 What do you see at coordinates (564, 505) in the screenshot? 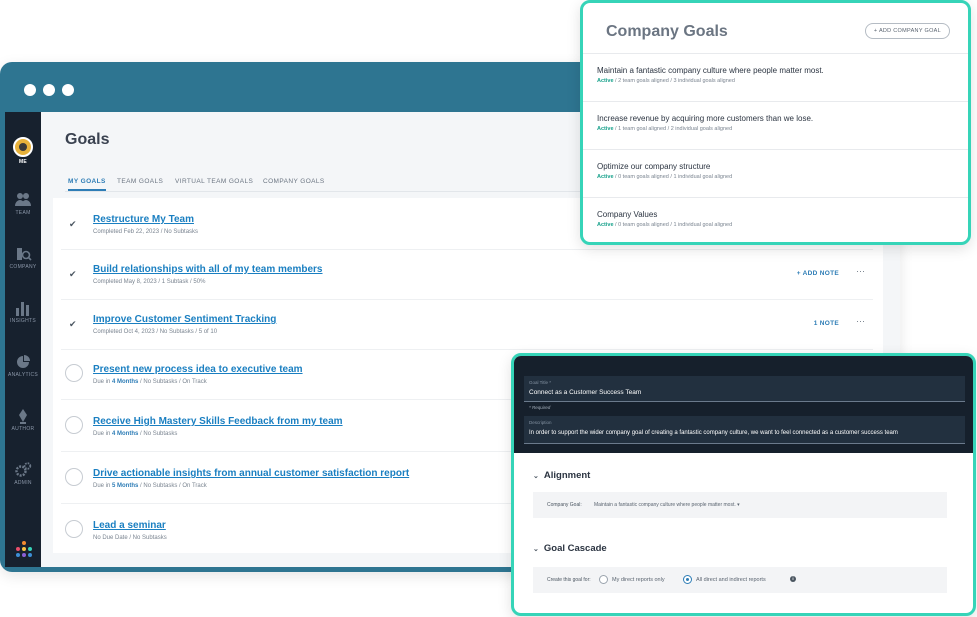
I see `company-goal-label: Company Goal:` at bounding box center [564, 505].